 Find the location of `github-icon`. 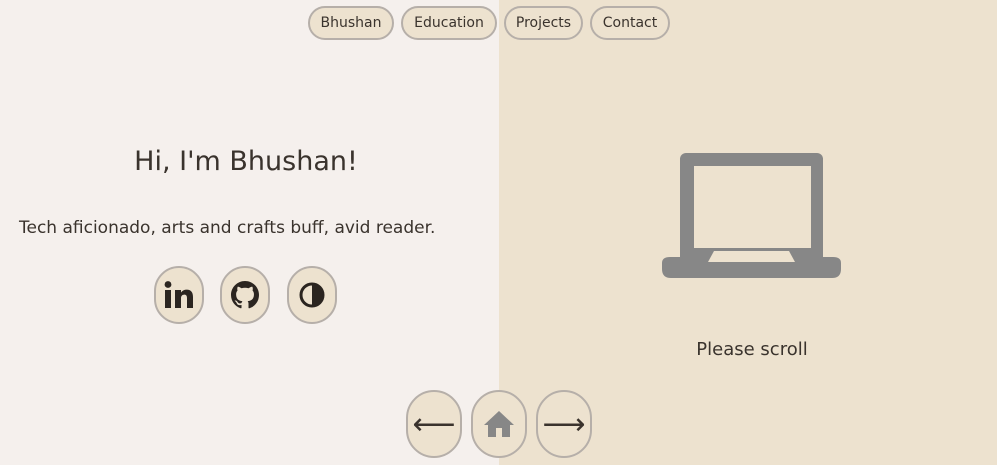

github-icon is located at coordinates (245, 295).